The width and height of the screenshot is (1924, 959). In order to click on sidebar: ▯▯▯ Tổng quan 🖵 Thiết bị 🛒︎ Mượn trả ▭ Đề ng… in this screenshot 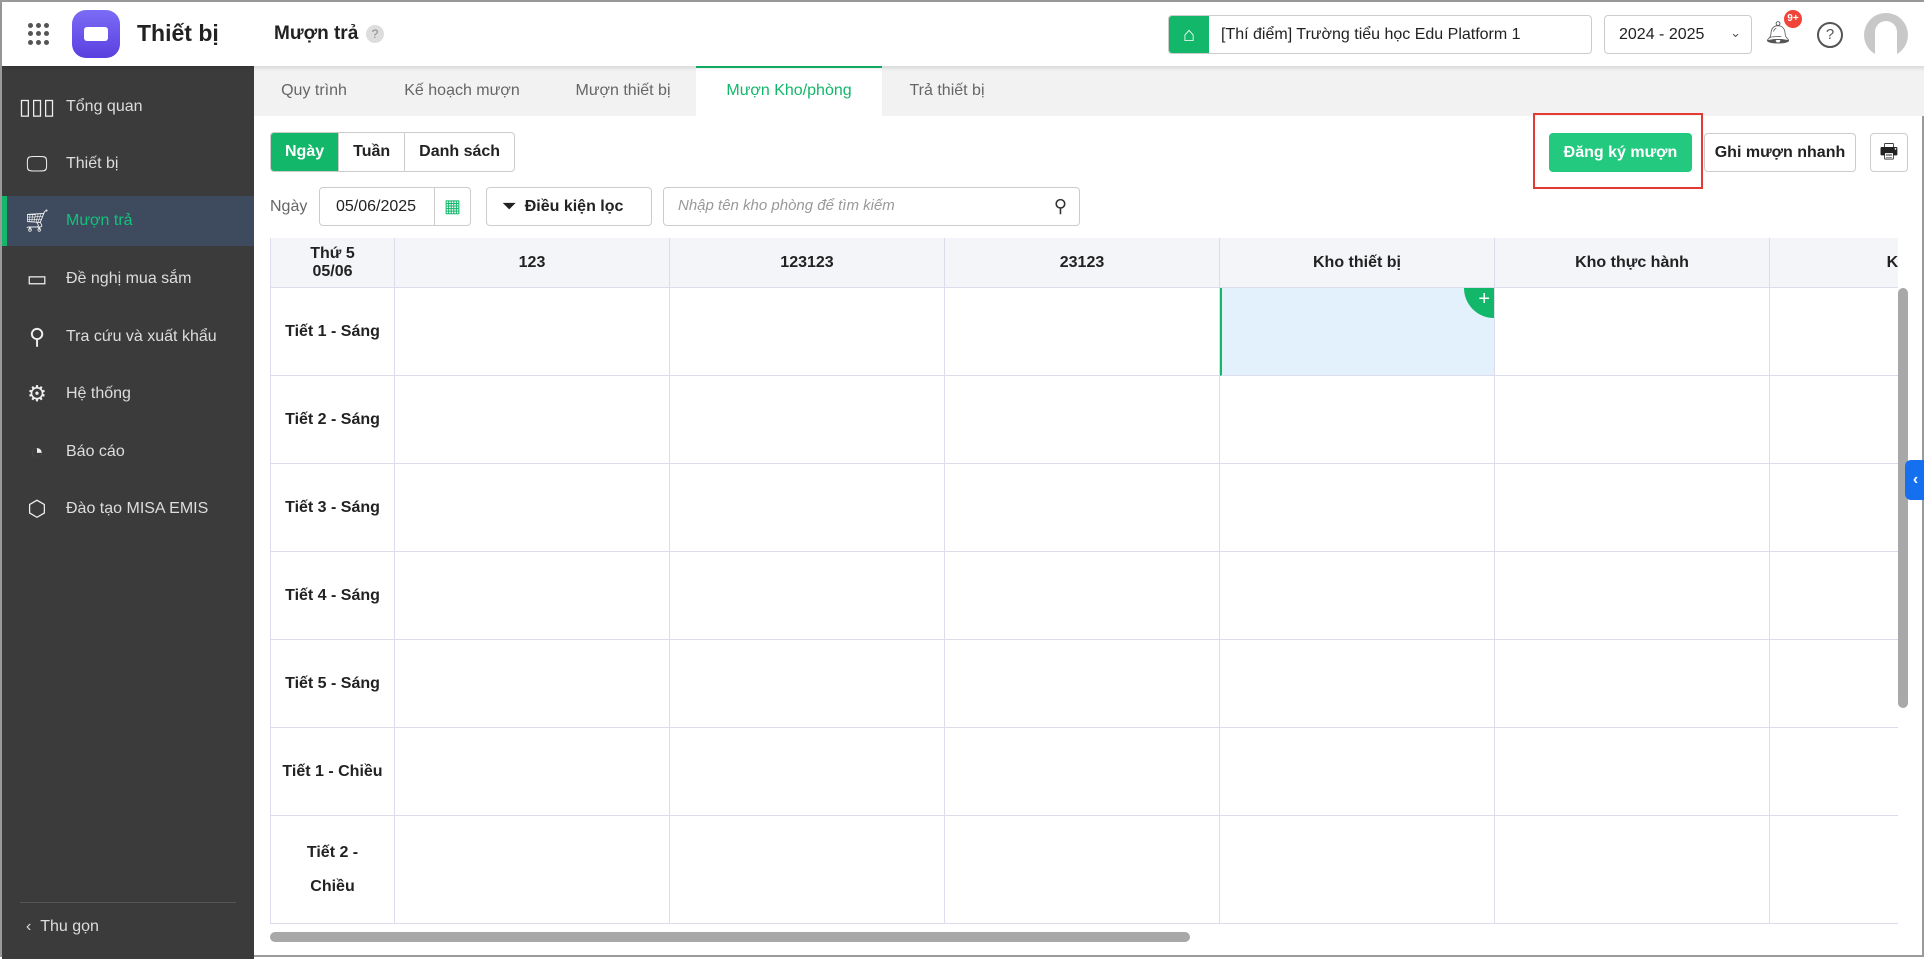, I will do `click(128, 512)`.